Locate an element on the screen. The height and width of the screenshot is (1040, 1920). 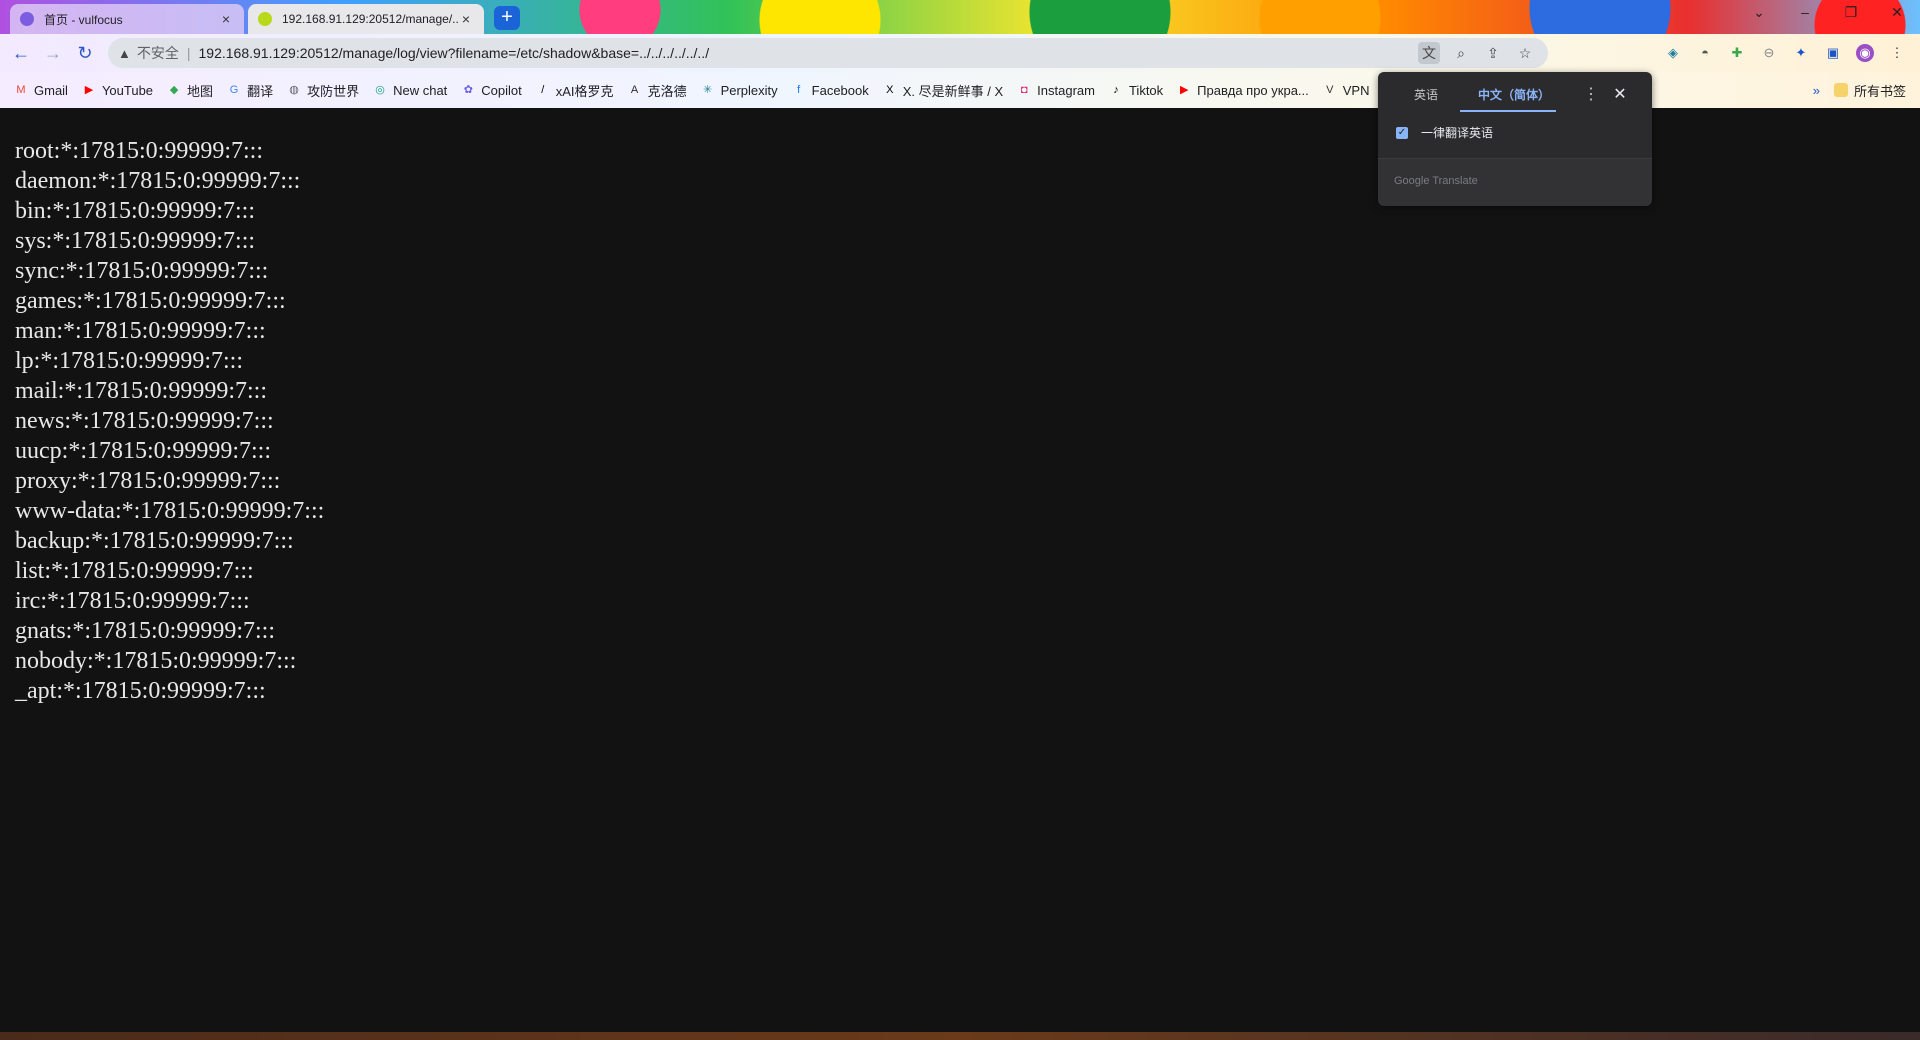
bookmark-item: ◍ 攻防世界 is located at coordinates (323, 90).